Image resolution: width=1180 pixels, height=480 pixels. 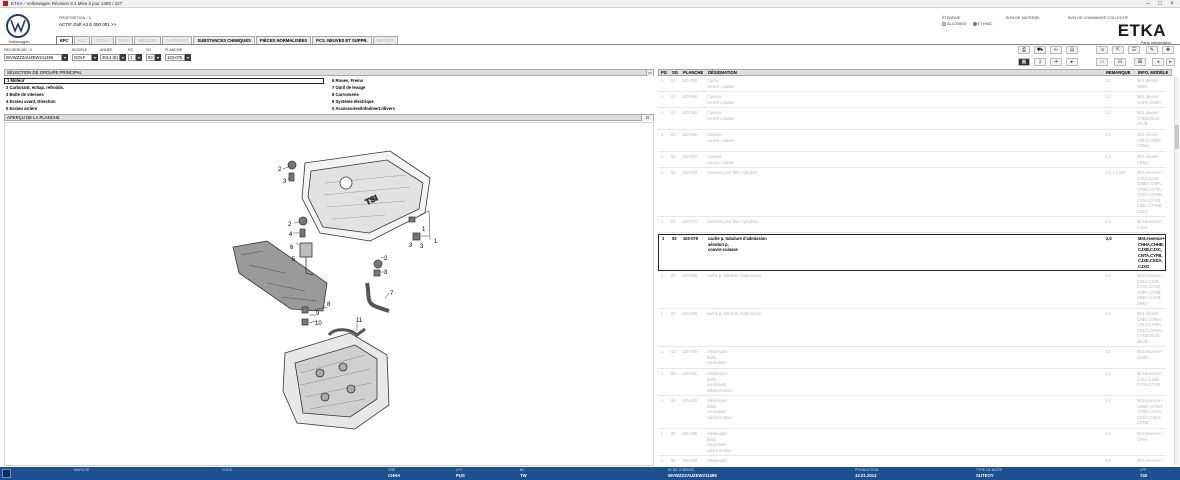 I want to click on modele-dropdown-icon: ▾, so click(x=95, y=57).